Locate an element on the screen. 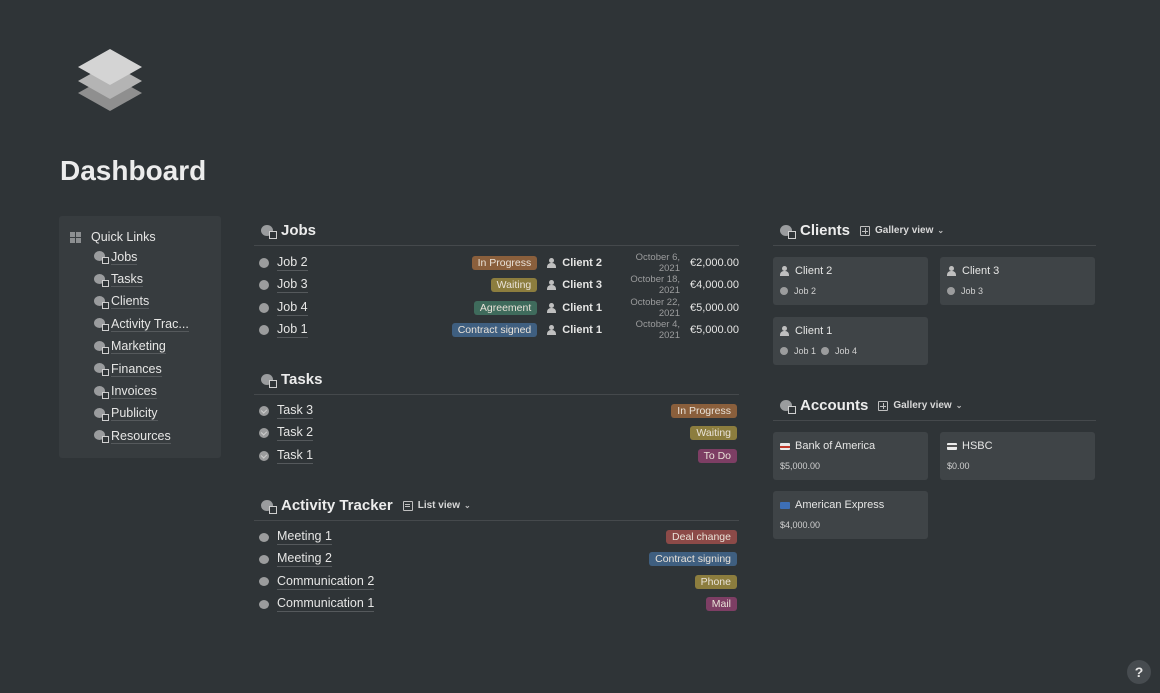 The image size is (1160, 693). task-name: Task 1 is located at coordinates (295, 456).